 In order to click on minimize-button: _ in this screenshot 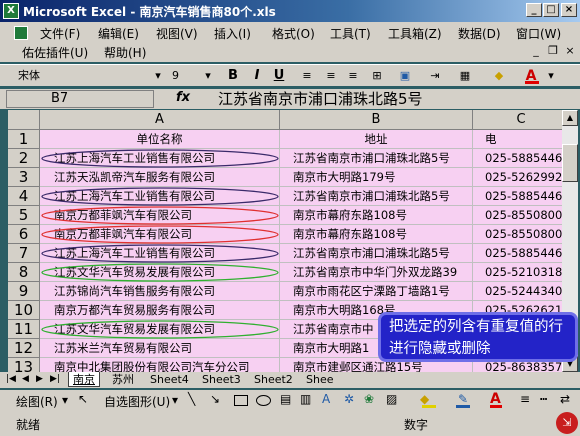, I will do `click(534, 10)`.